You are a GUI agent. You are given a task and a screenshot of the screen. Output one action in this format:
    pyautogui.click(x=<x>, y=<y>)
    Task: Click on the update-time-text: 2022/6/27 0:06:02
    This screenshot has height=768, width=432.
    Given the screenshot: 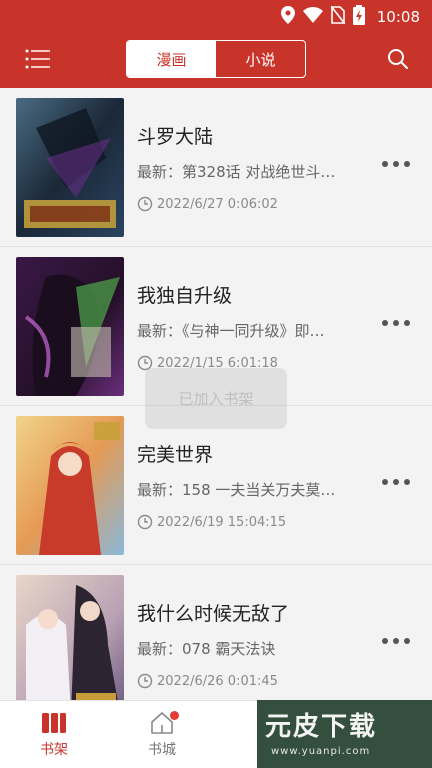 What is the action you would take?
    pyautogui.click(x=217, y=204)
    